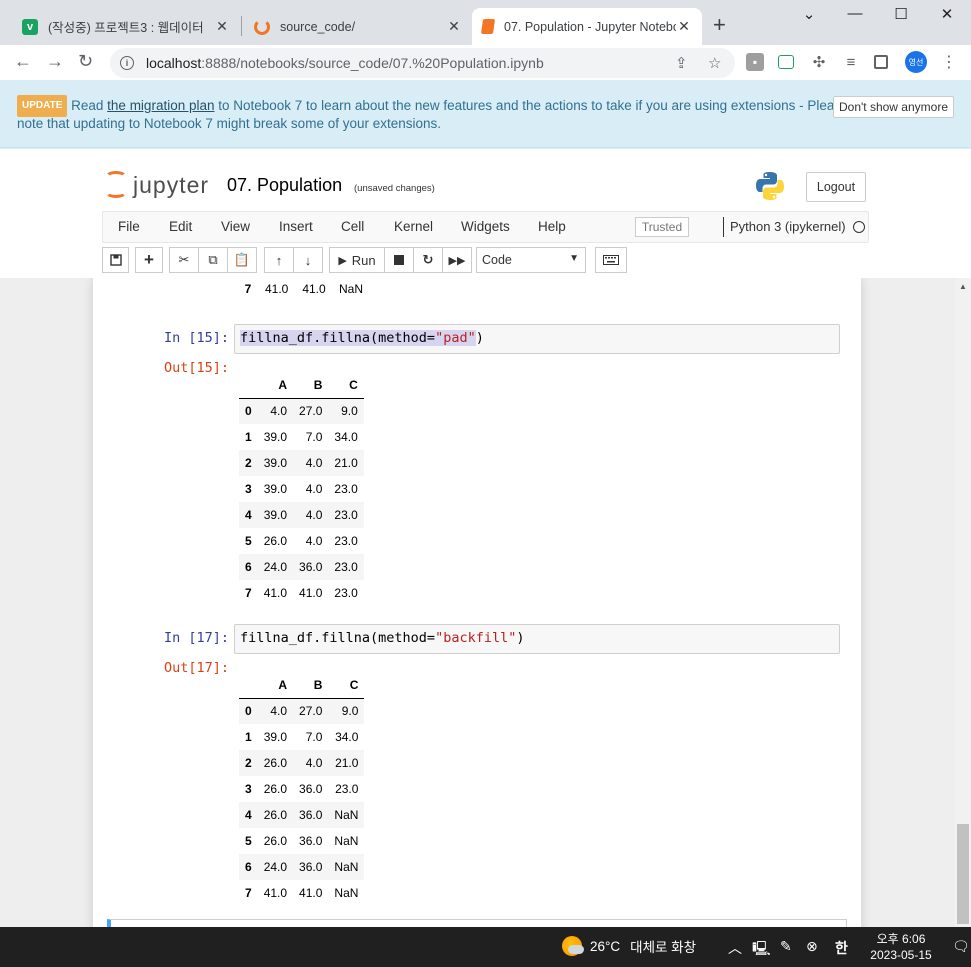 The width and height of the screenshot is (971, 967). I want to click on selected-code-cell, so click(477, 923).